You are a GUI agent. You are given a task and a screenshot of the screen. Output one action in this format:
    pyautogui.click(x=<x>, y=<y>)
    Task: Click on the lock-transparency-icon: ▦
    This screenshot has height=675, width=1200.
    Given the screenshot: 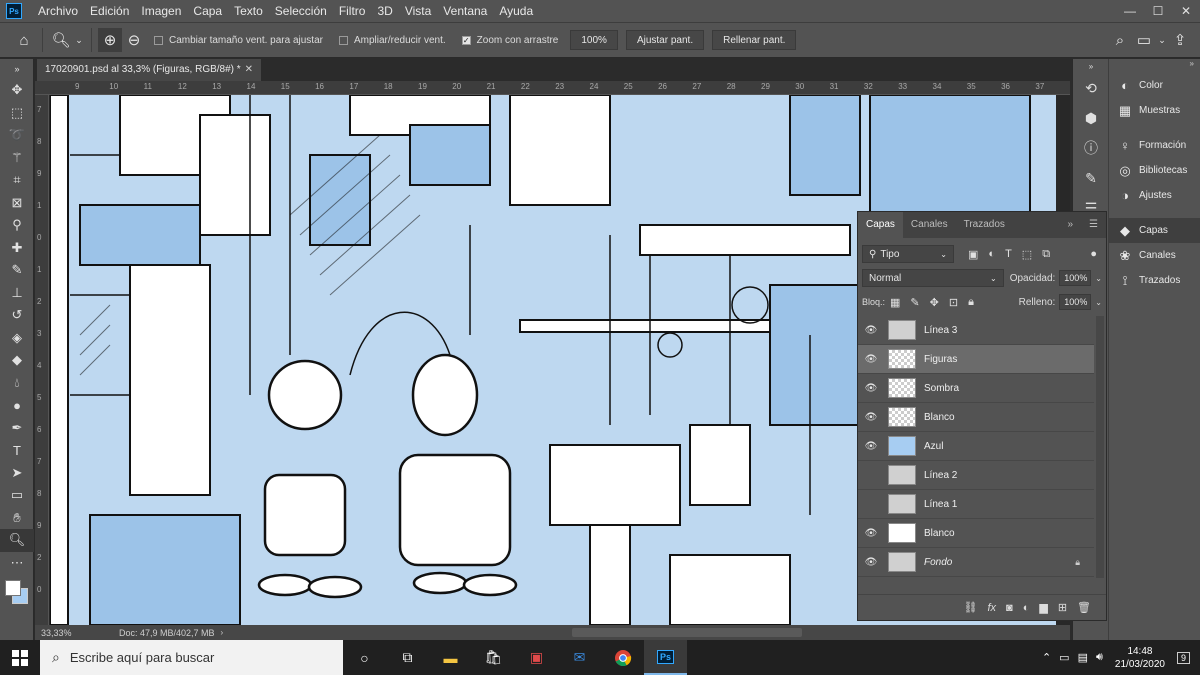 What is the action you would take?
    pyautogui.click(x=895, y=302)
    